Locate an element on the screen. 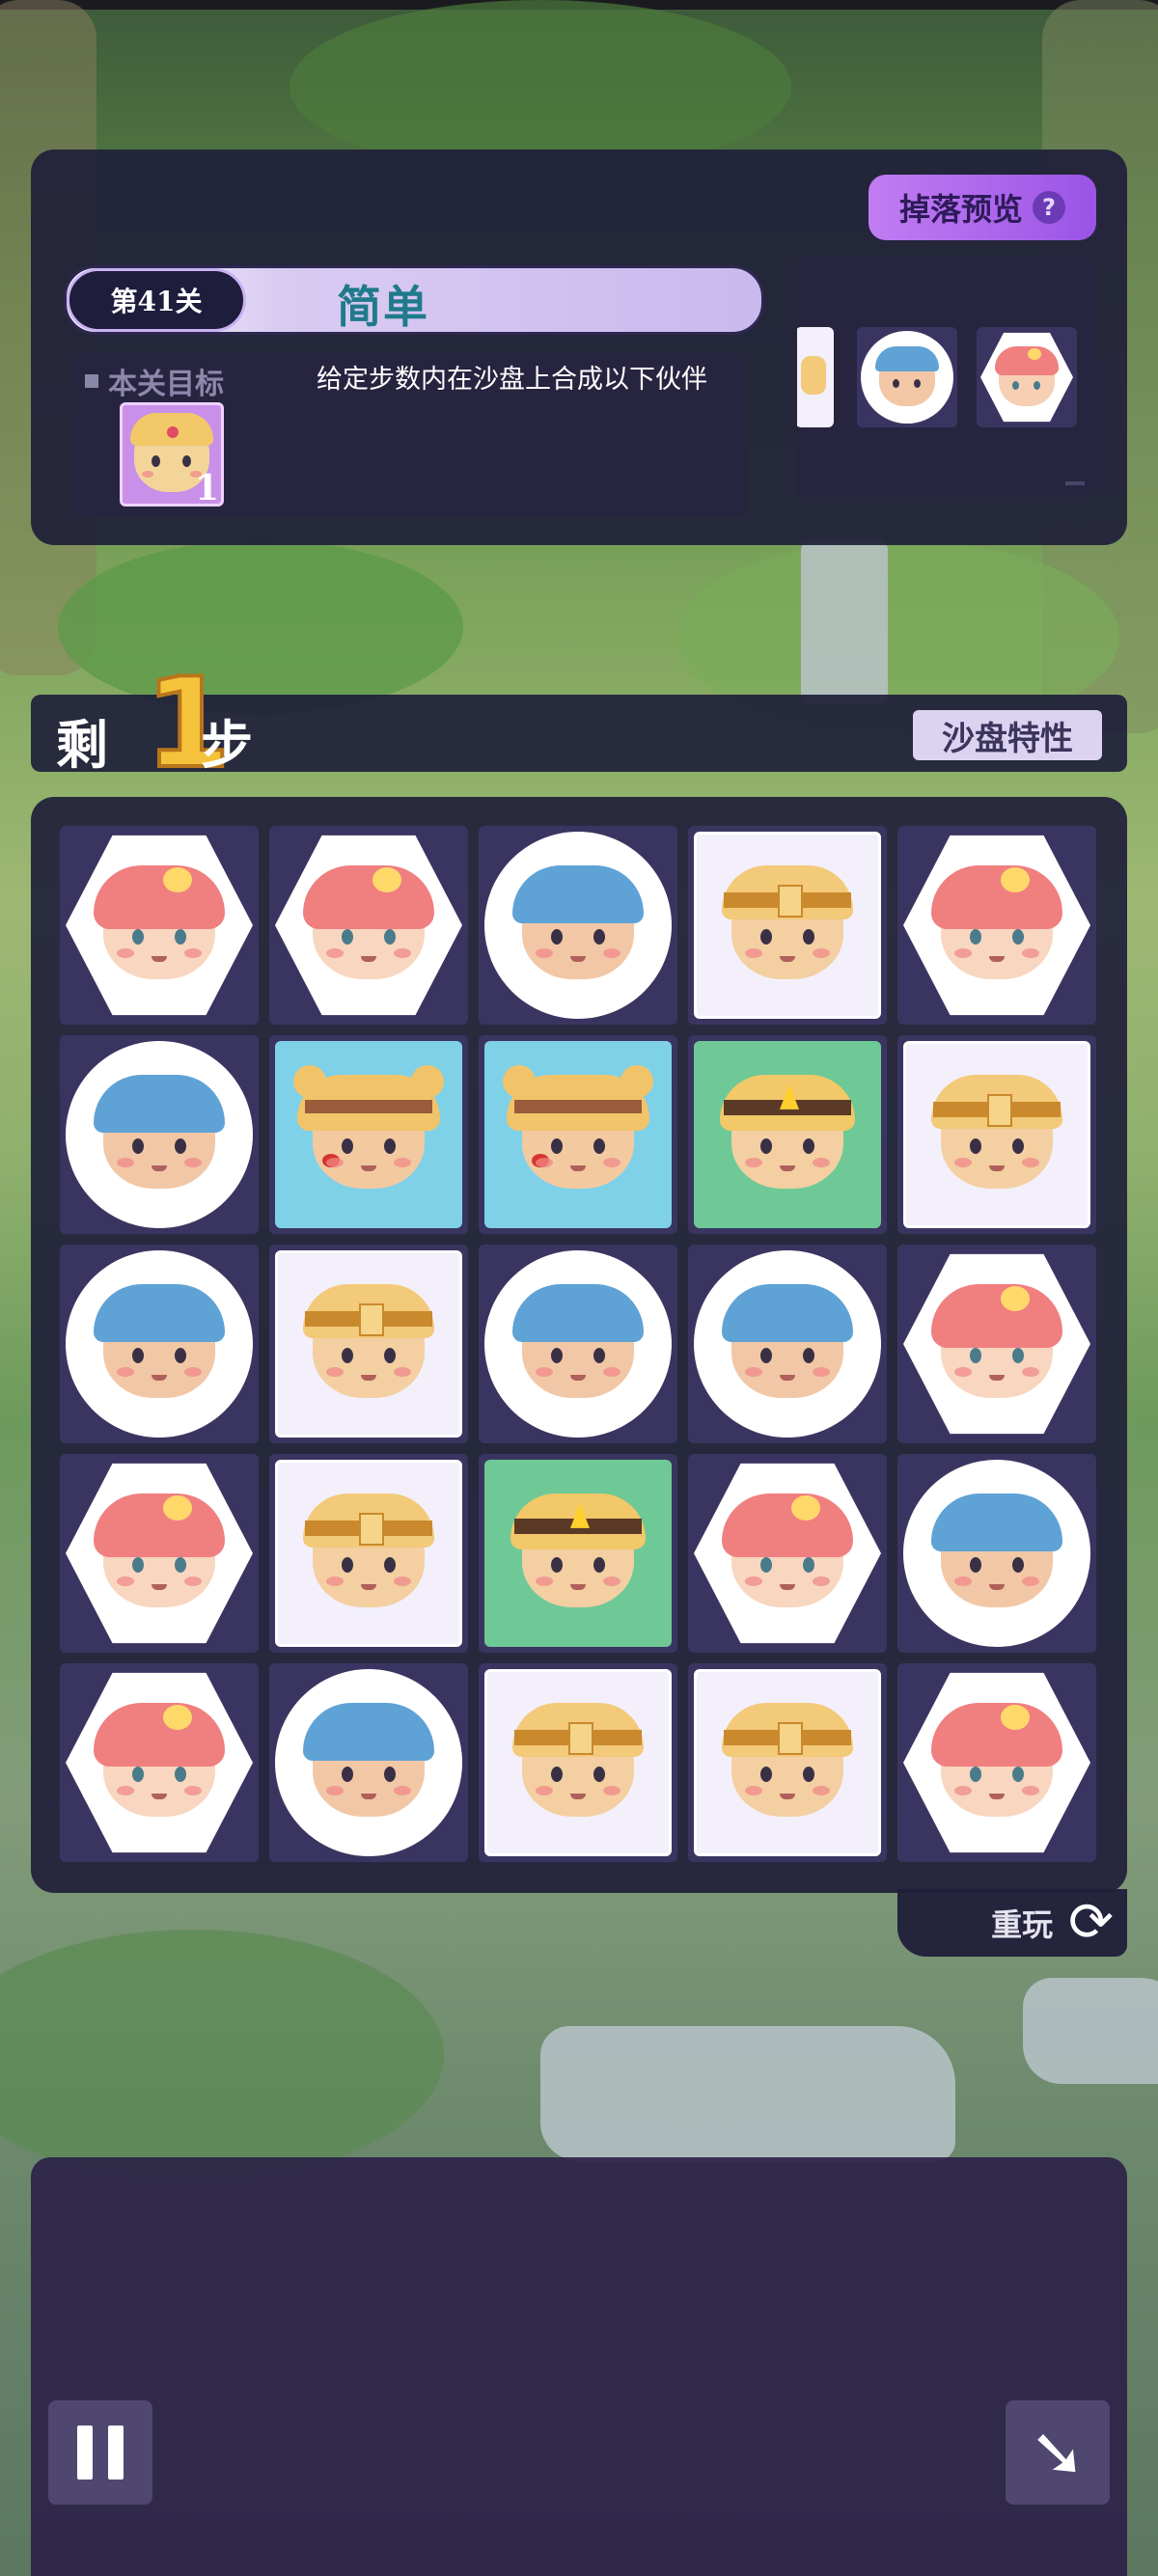 This screenshot has width=1158, height=2576. replay-button: 重玩 ⟳ is located at coordinates (1012, 1923).